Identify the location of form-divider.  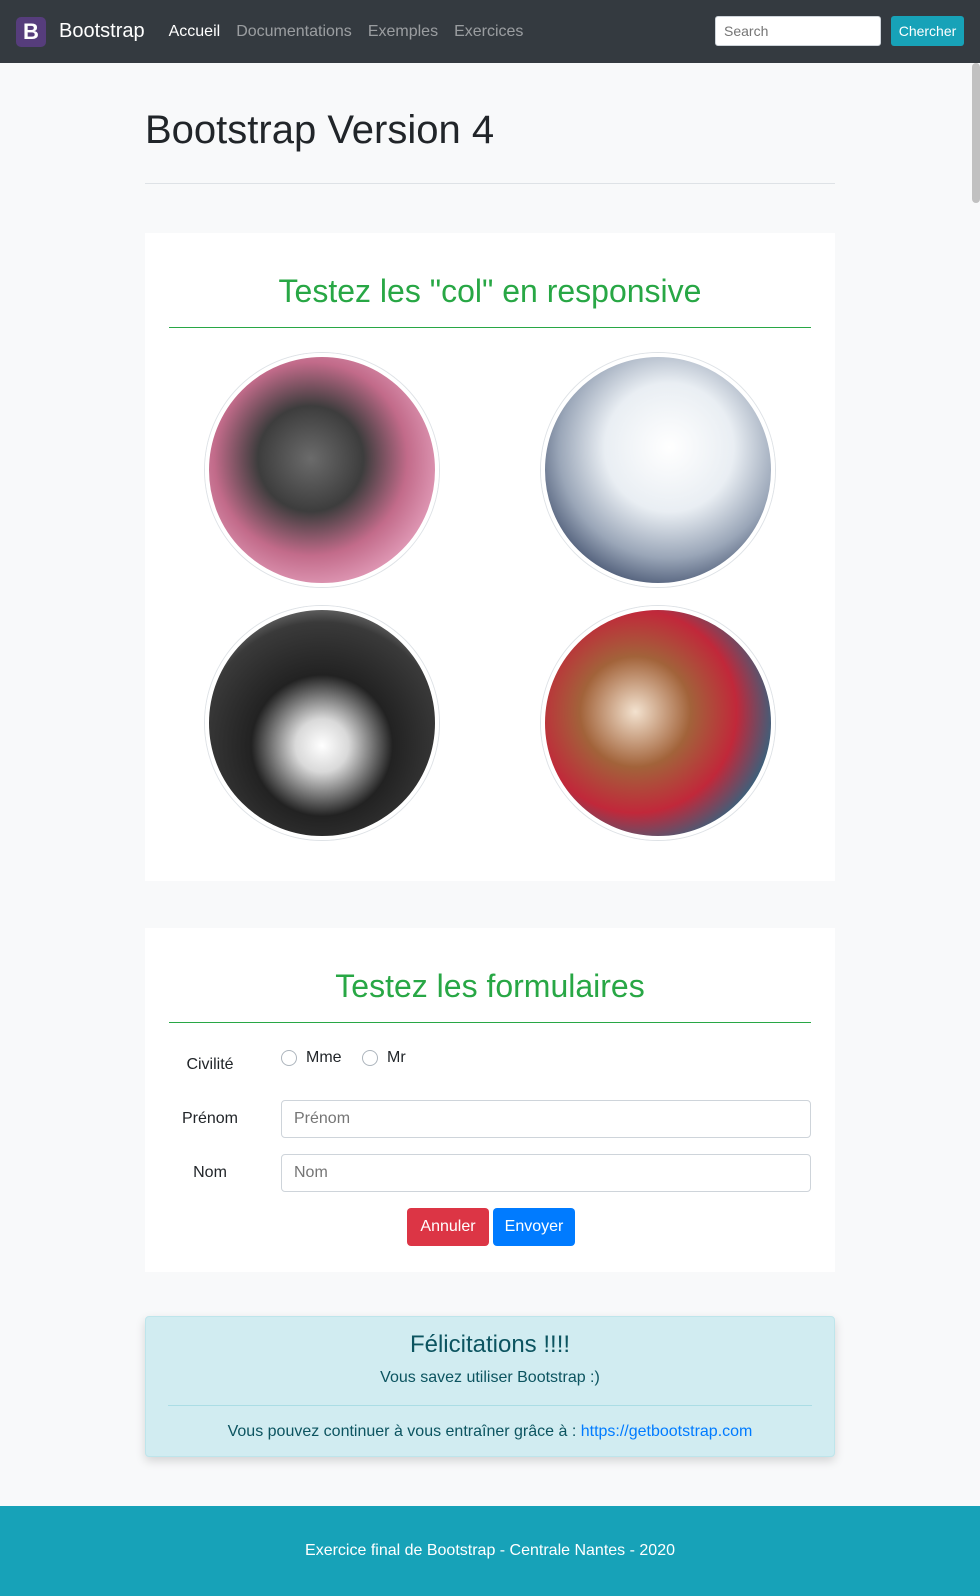
(490, 1022).